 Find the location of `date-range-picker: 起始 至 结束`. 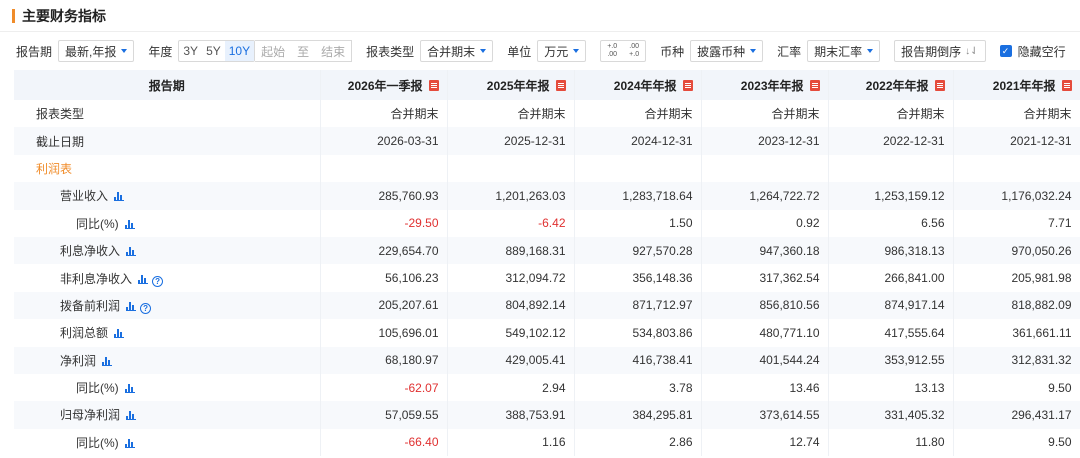

date-range-picker: 起始 至 结束 is located at coordinates (304, 51).